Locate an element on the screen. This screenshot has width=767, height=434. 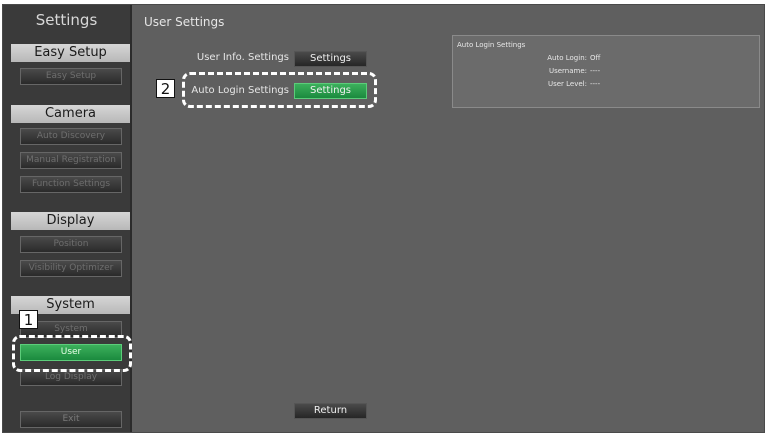
sidebar-item-function-settings: Function Settings is located at coordinates (71, 184).